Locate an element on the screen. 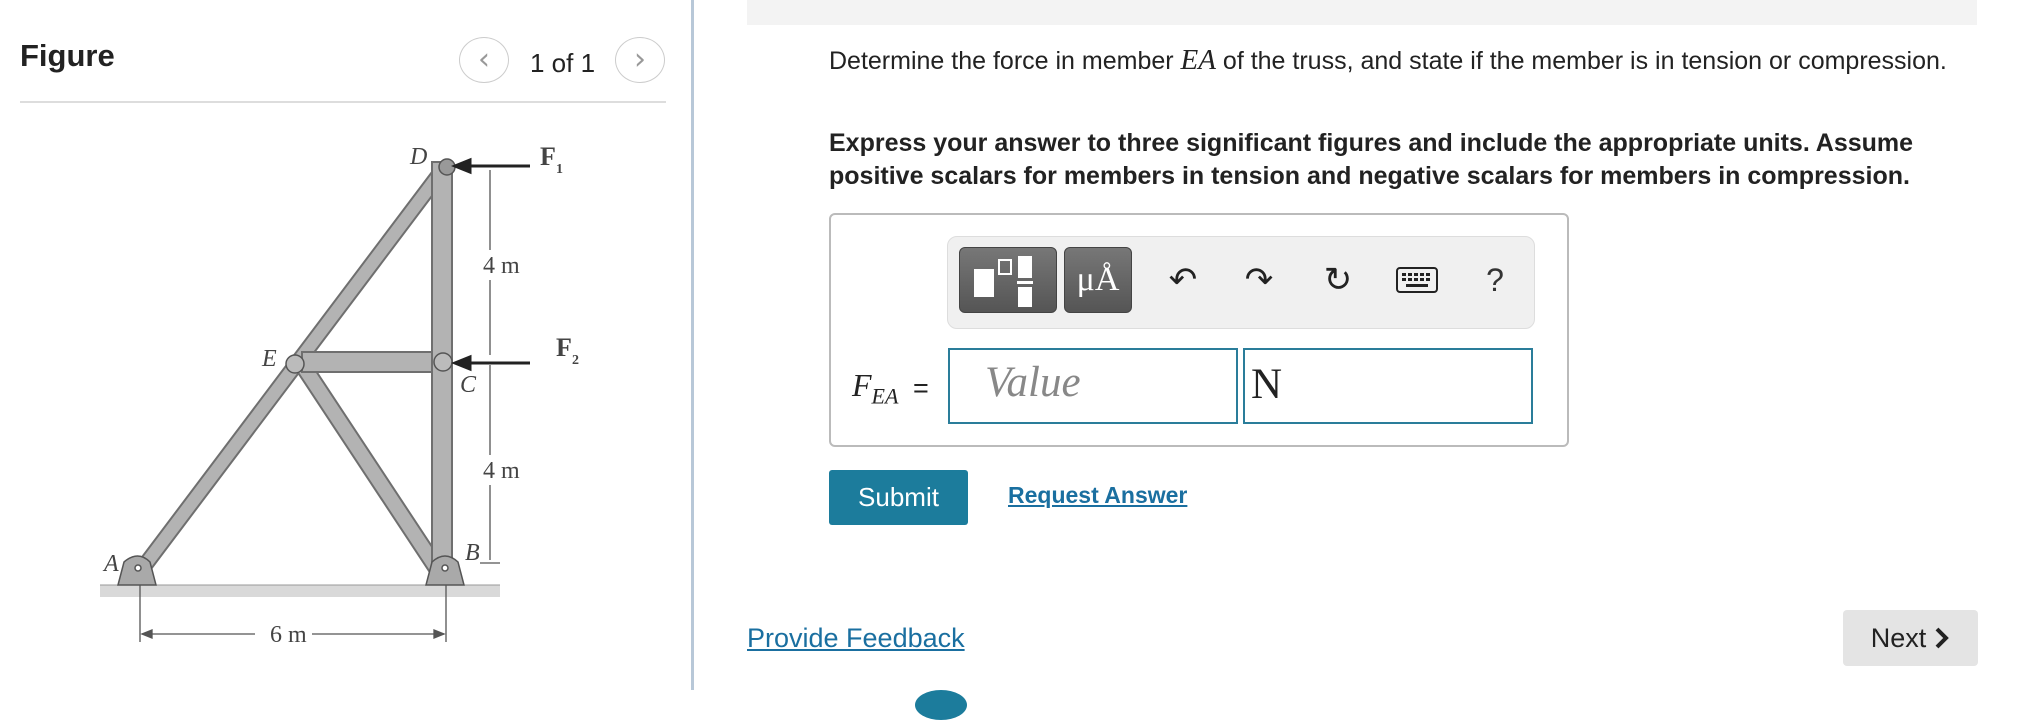 The height and width of the screenshot is (720, 2022). chevron-right-icon is located at coordinates (1942, 638).